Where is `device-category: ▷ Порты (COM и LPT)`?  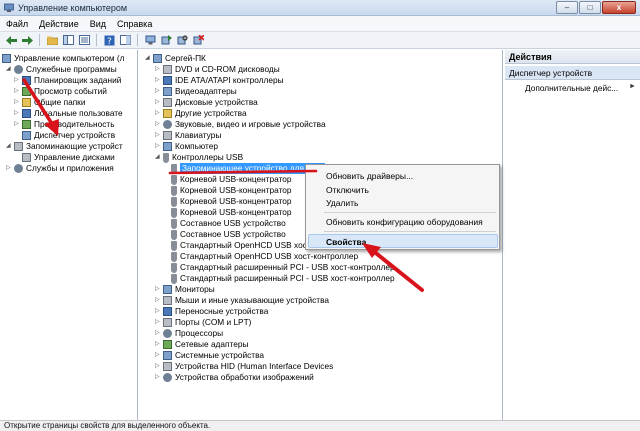 device-category: ▷ Порты (COM и LPT) is located at coordinates (203, 322).